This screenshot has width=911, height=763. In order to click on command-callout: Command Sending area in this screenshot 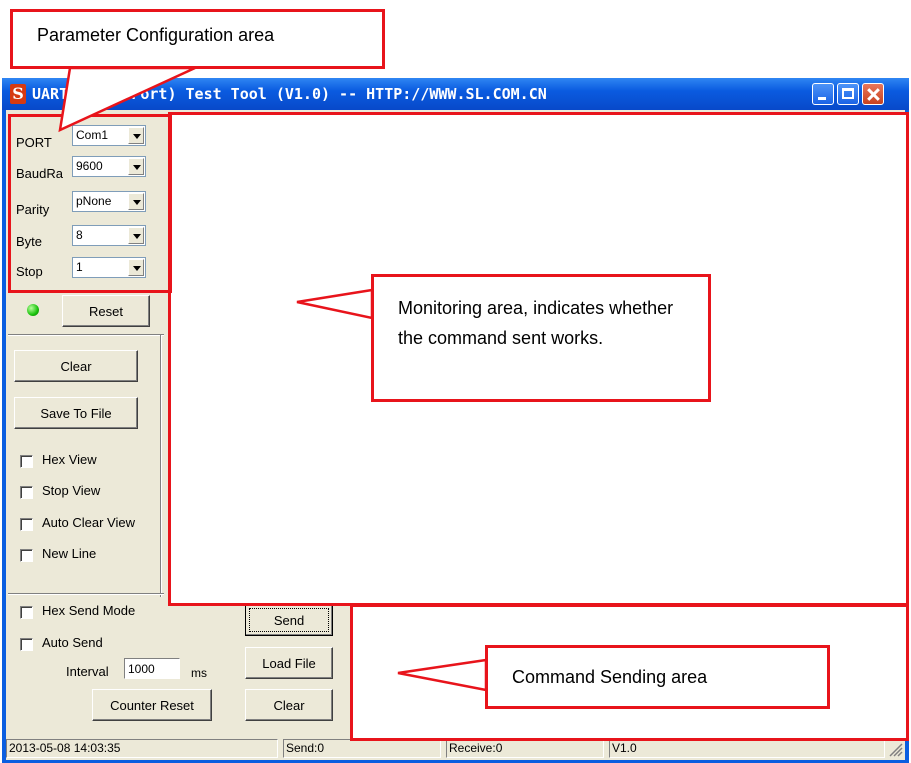, I will do `click(657, 677)`.